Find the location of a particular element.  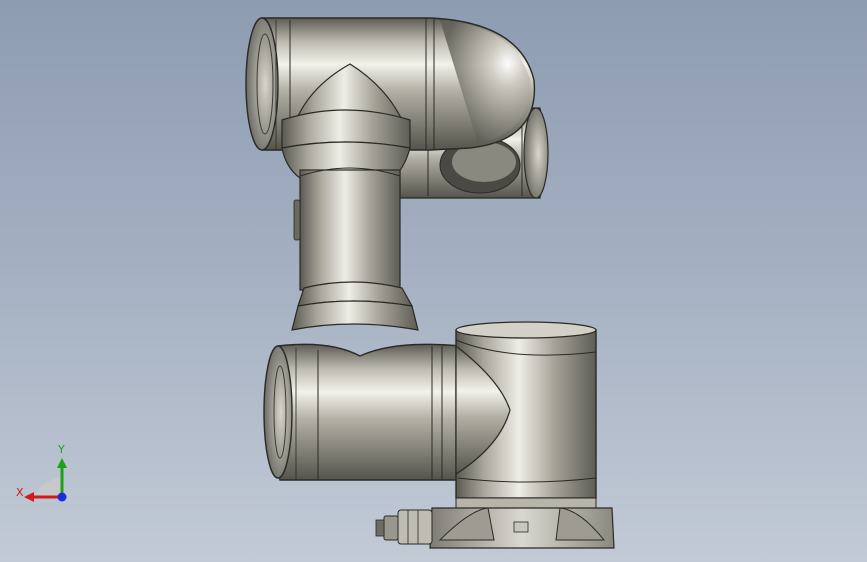

elbow-joint is located at coordinates (362, 412).